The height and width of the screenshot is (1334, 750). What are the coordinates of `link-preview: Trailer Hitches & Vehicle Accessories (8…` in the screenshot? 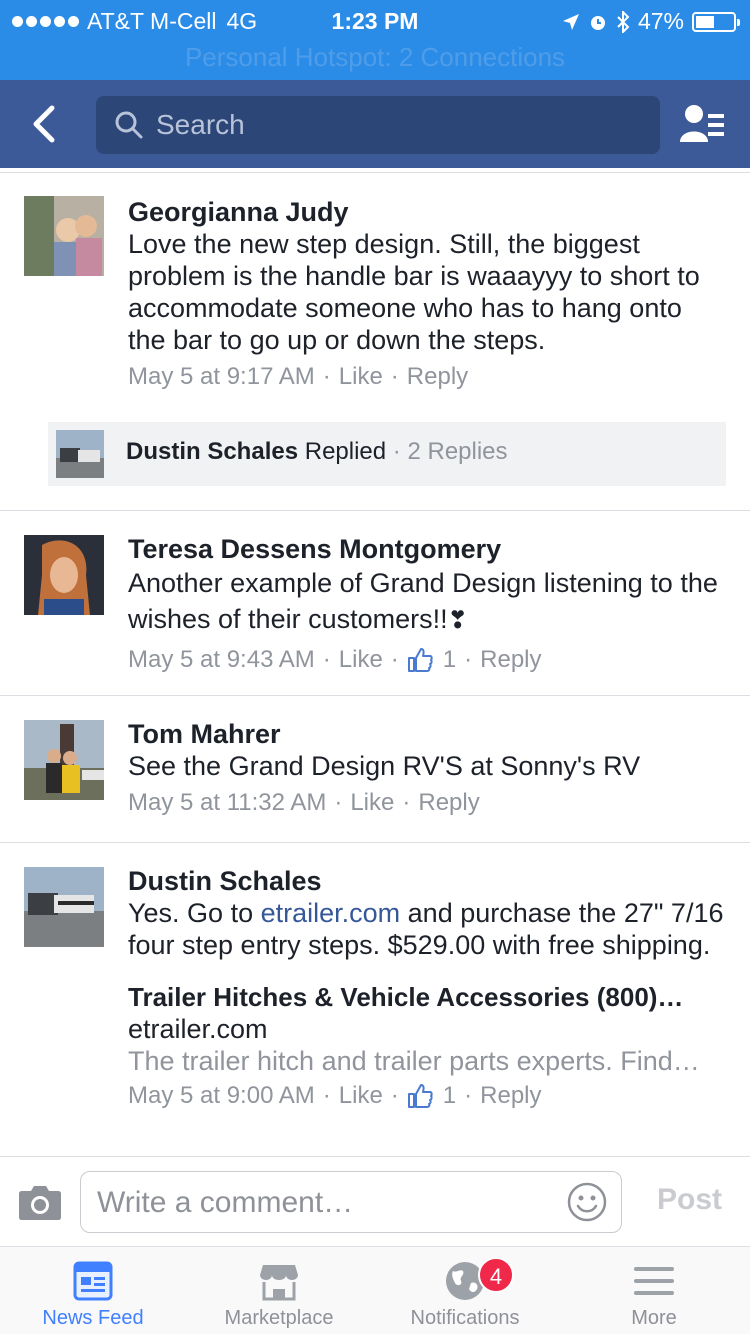 It's located at (426, 1029).